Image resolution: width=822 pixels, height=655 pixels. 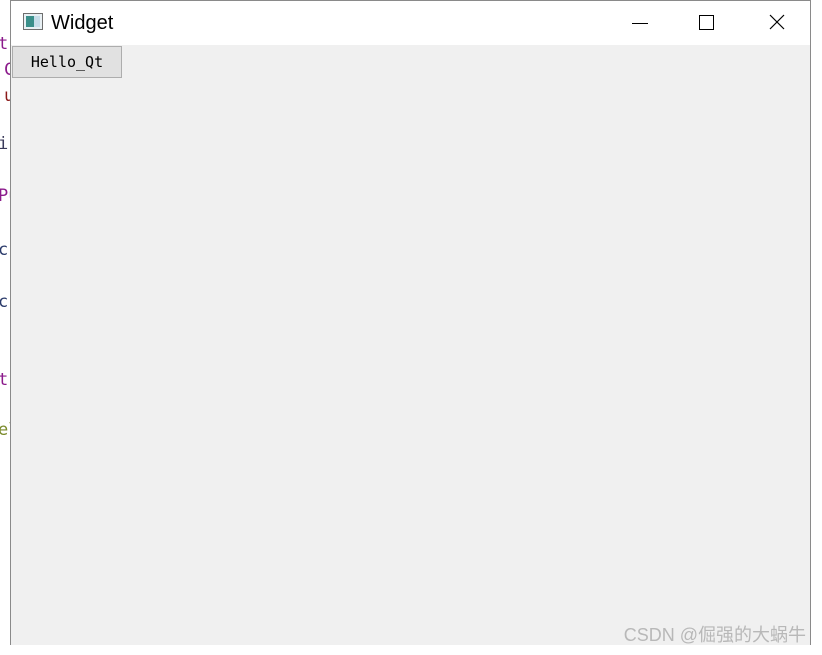 I want to click on close-icon, so click(x=777, y=22).